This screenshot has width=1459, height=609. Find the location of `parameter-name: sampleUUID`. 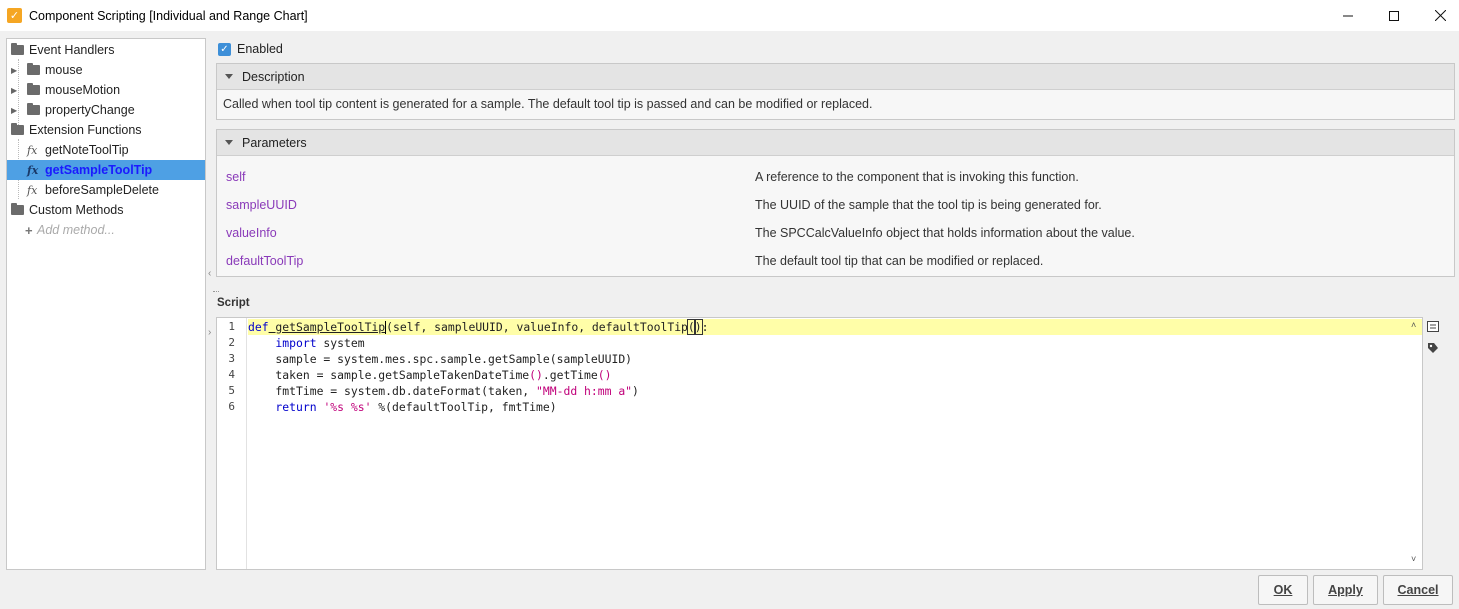

parameter-name: sampleUUID is located at coordinates (261, 205).